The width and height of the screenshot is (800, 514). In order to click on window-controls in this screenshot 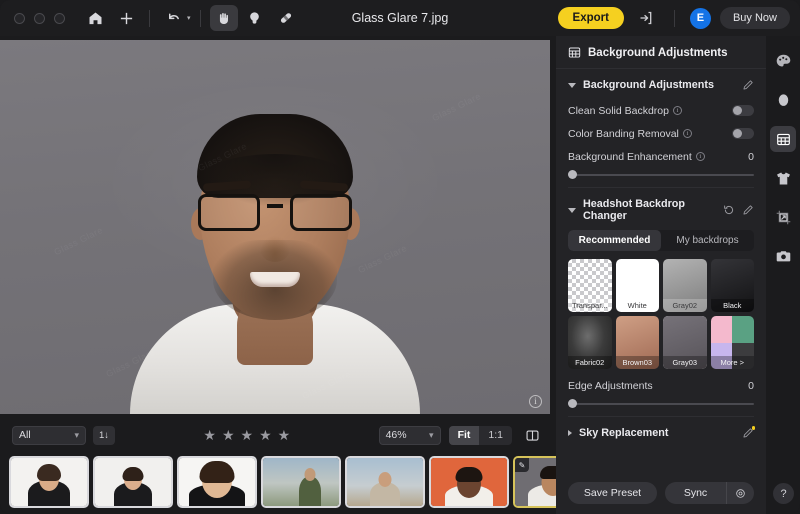, I will do `click(39, 18)`.